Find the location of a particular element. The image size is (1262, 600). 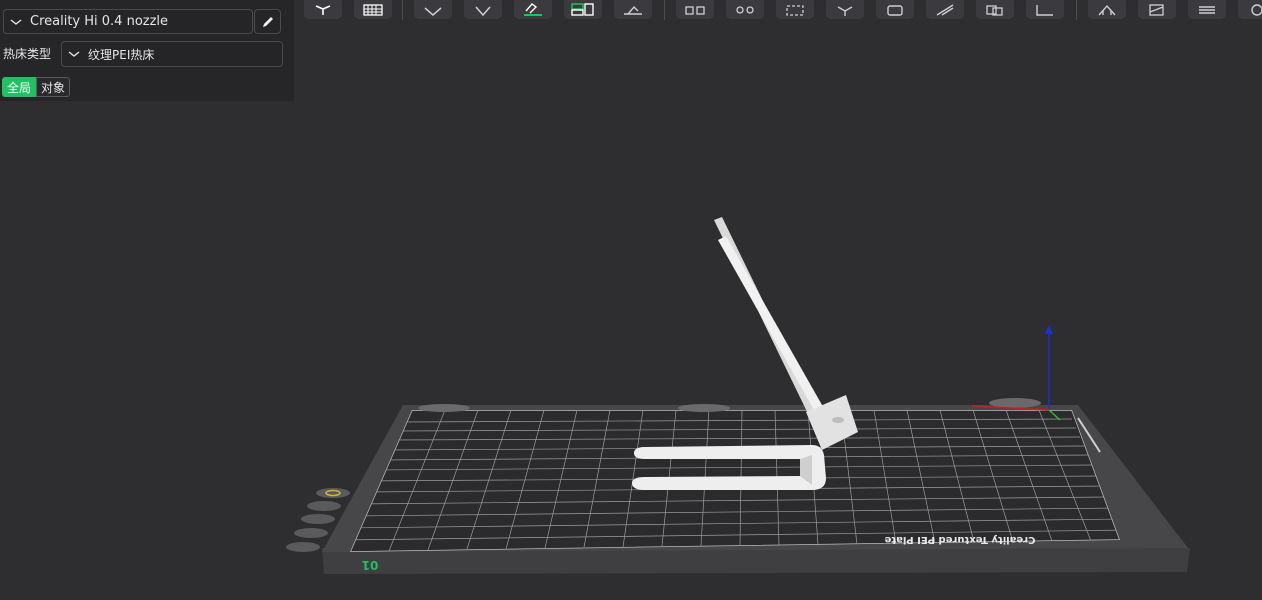

plate-brand-text: Creality Textured PEI Plate is located at coordinates (959, 539).